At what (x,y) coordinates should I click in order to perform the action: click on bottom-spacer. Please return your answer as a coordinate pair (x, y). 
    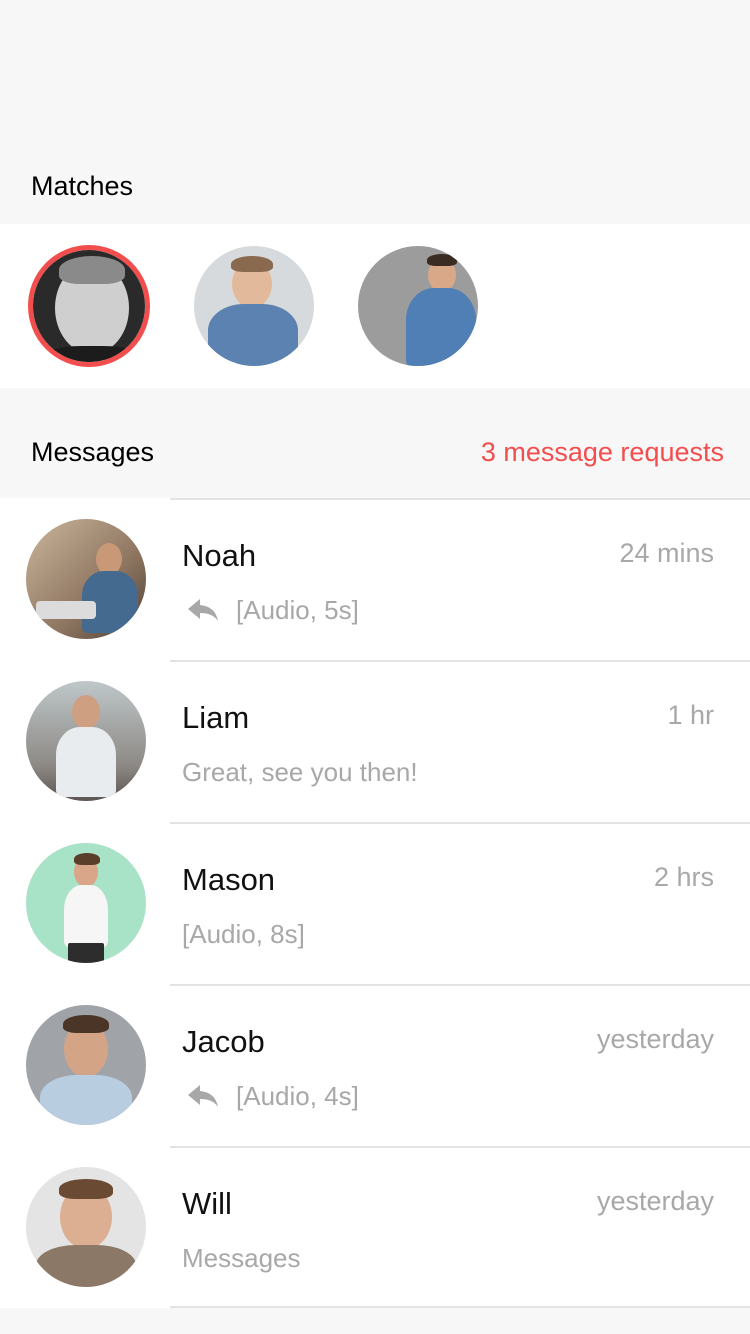
    Looking at the image, I should click on (375, 1321).